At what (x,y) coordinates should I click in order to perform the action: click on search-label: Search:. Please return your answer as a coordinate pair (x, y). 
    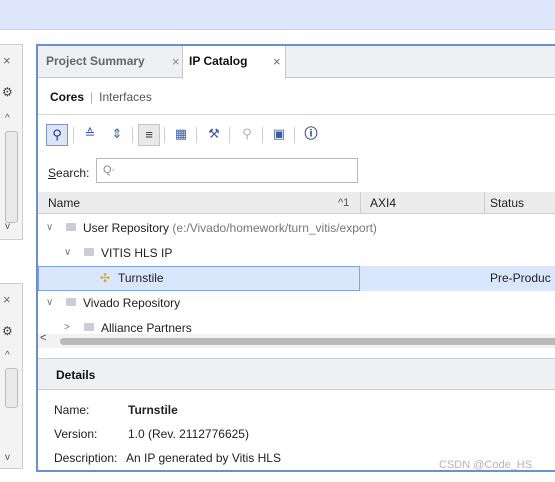
    Looking at the image, I should click on (69, 173).